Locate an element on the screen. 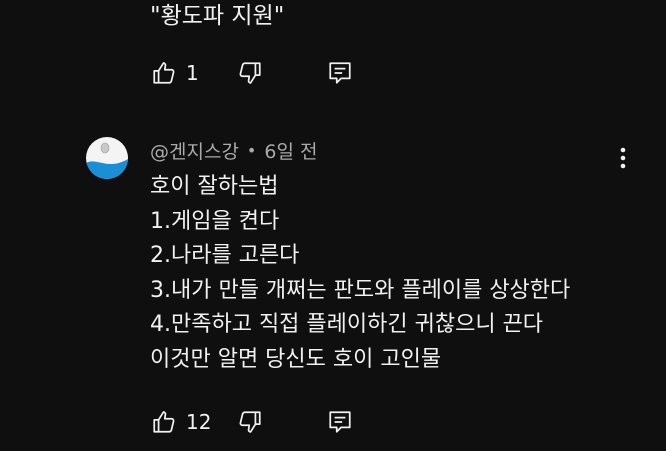  comment-actions: 12 is located at coordinates (252, 422).